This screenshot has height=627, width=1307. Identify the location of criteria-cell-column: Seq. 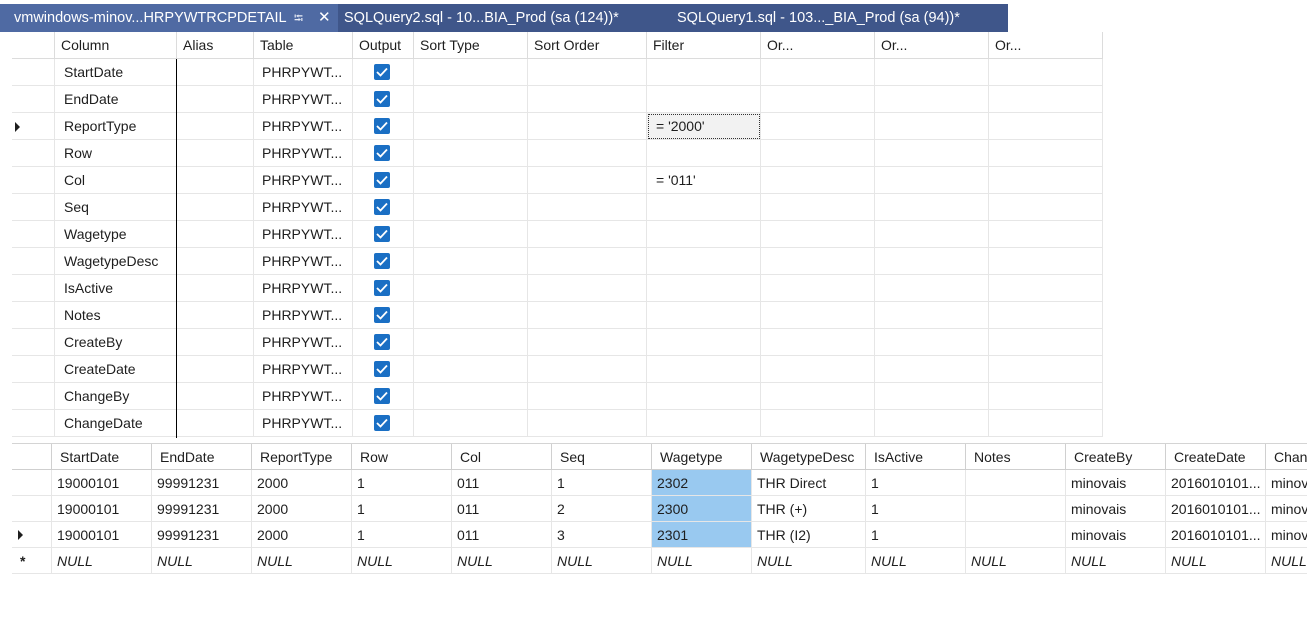
(116, 207).